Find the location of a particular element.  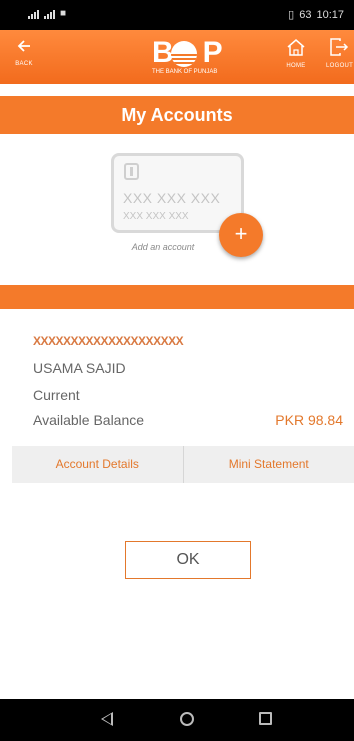

status-right: ▯ 63 10:17 is located at coordinates (316, 15).